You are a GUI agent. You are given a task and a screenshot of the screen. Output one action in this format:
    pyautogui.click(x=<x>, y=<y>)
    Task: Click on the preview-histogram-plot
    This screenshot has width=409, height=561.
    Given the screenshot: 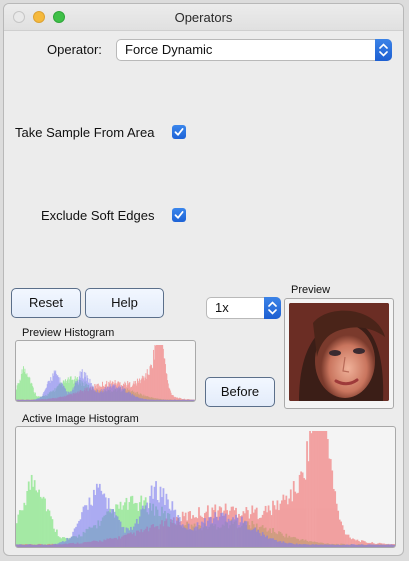 What is the action you would take?
    pyautogui.click(x=105, y=373)
    